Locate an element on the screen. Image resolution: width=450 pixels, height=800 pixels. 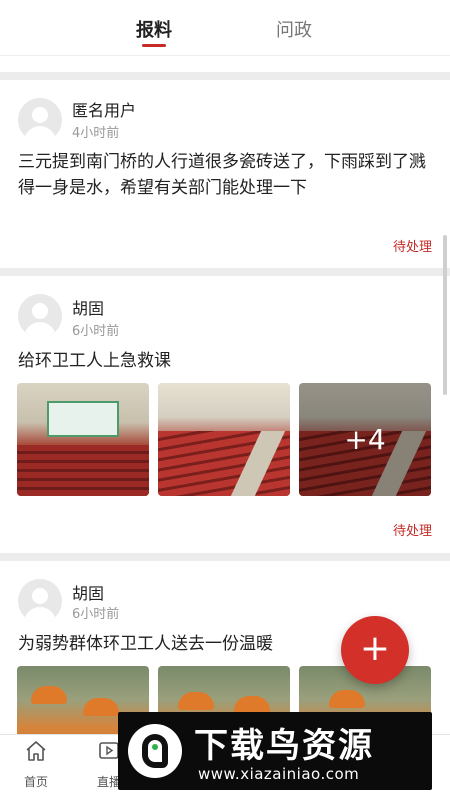
add-report-button: + is located at coordinates (375, 650).